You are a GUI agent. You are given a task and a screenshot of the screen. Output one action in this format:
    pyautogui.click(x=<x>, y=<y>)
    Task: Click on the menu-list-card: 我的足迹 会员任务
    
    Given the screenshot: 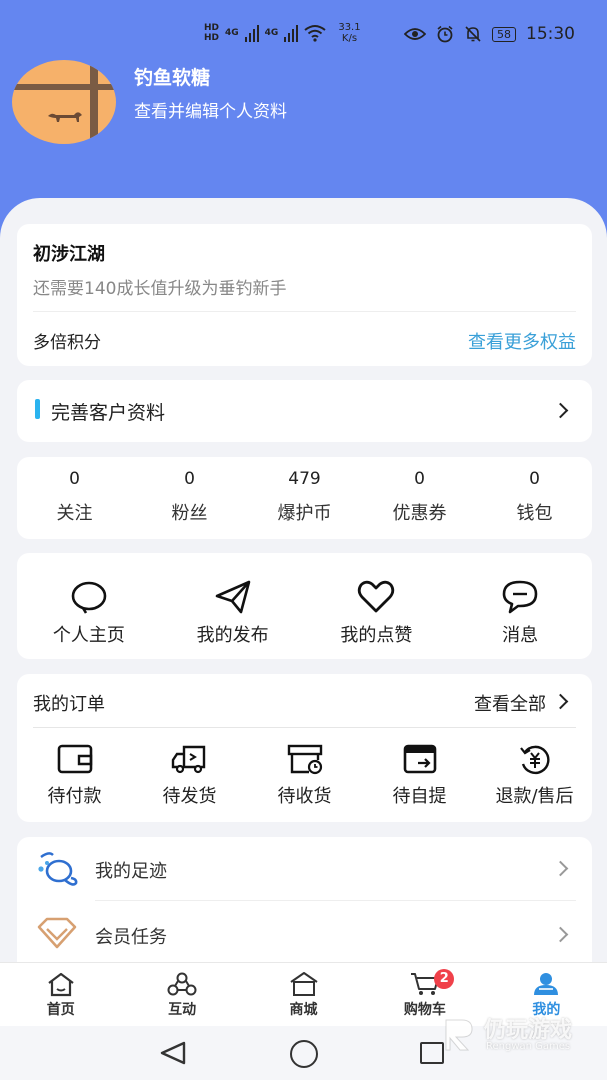 What is the action you would take?
    pyautogui.click(x=304, y=907)
    